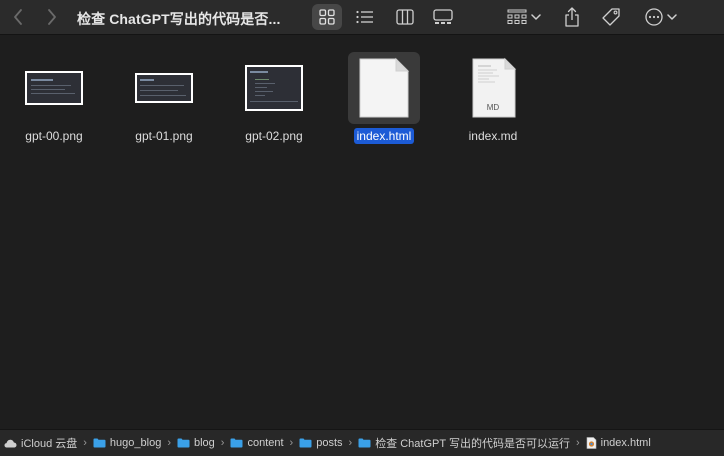 The width and height of the screenshot is (724, 456). Describe the element at coordinates (329, 443) in the screenshot. I see `path-item-label: posts` at that location.